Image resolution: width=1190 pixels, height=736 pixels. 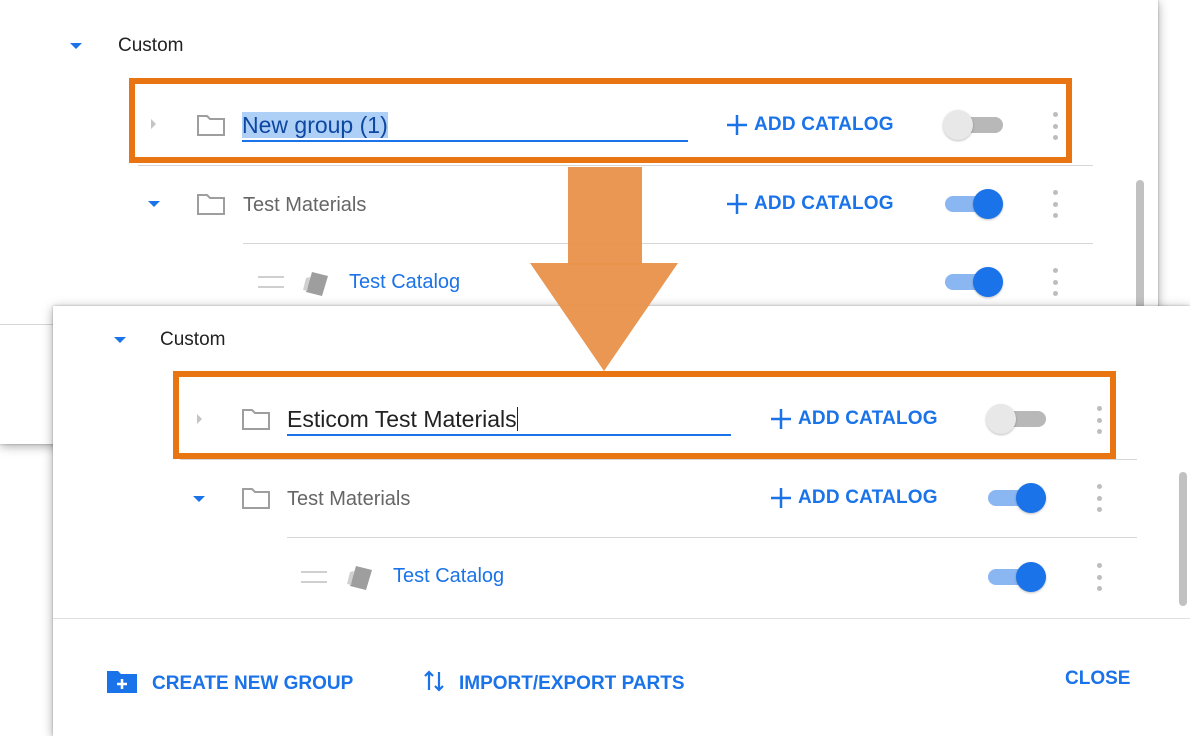 I want to click on create-new-group-button: CREATE NEW GROUP, so click(x=229, y=684).